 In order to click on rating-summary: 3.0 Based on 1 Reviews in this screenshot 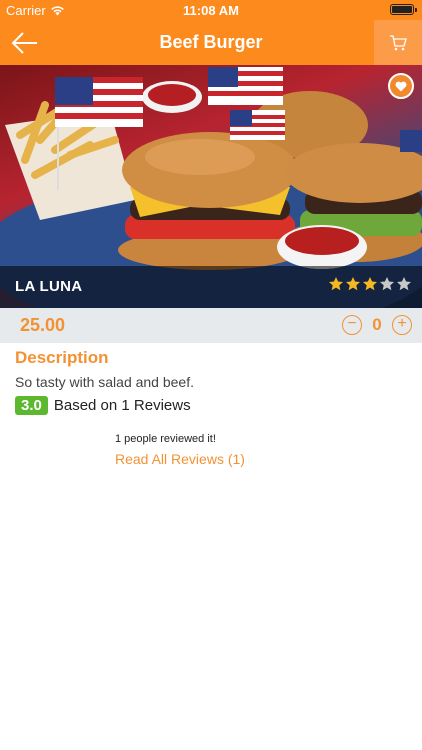, I will do `click(211, 405)`.